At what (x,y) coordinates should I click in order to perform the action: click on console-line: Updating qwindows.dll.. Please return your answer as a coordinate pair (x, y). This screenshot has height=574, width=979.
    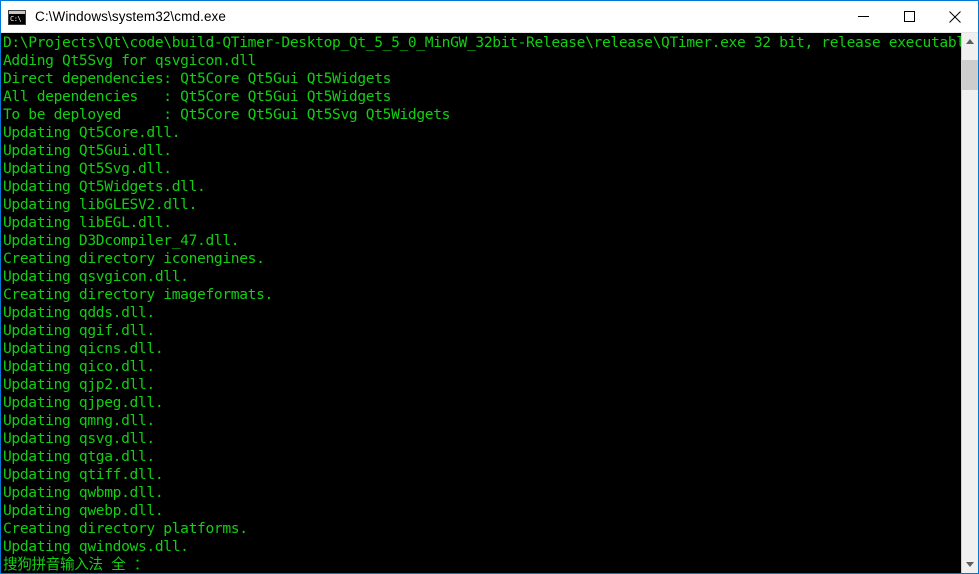
    Looking at the image, I should click on (96, 546).